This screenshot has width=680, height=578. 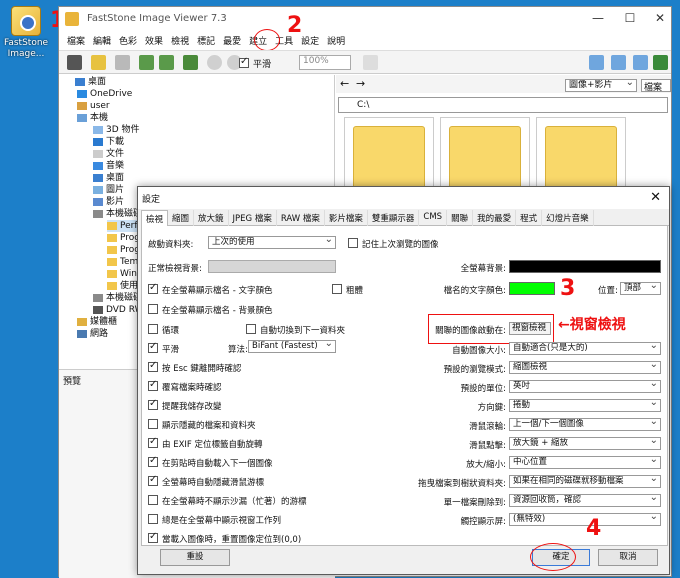 What do you see at coordinates (102, 40) in the screenshot?
I see `menu-edit: 編輯` at bounding box center [102, 40].